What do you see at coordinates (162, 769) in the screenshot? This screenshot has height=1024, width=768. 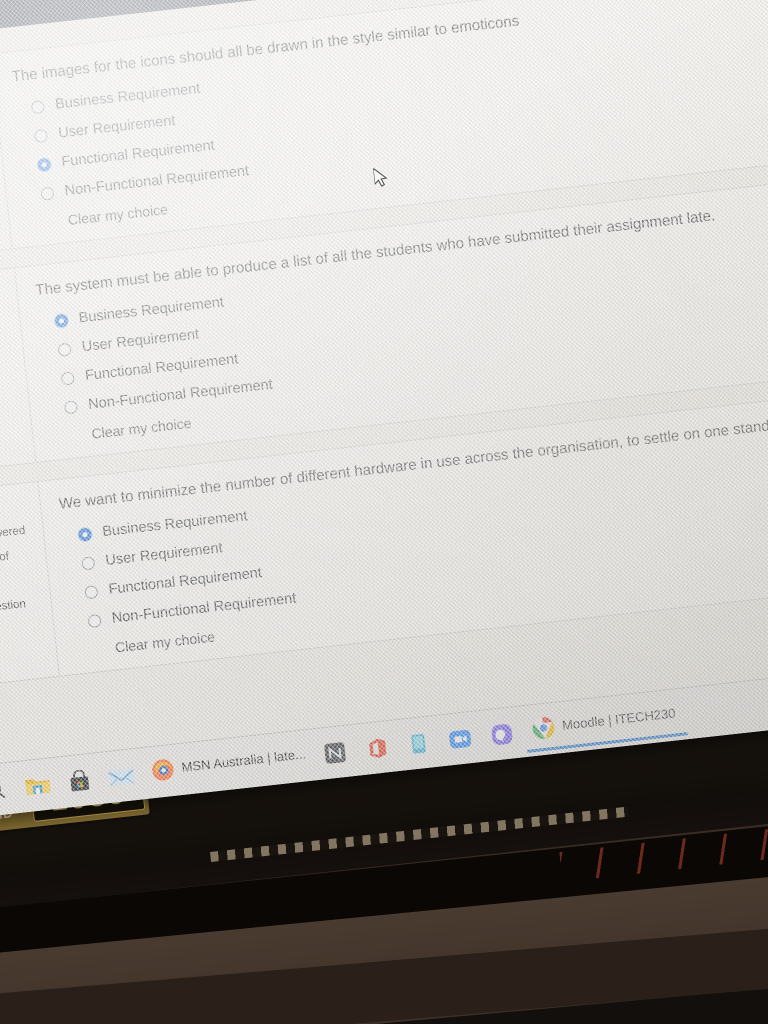 I see `firefox-icon` at bounding box center [162, 769].